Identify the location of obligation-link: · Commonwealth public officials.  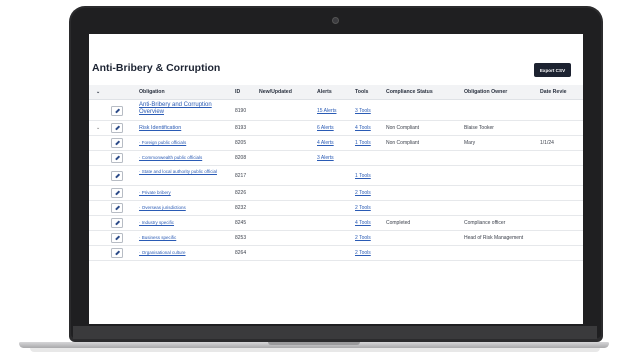
(170, 157).